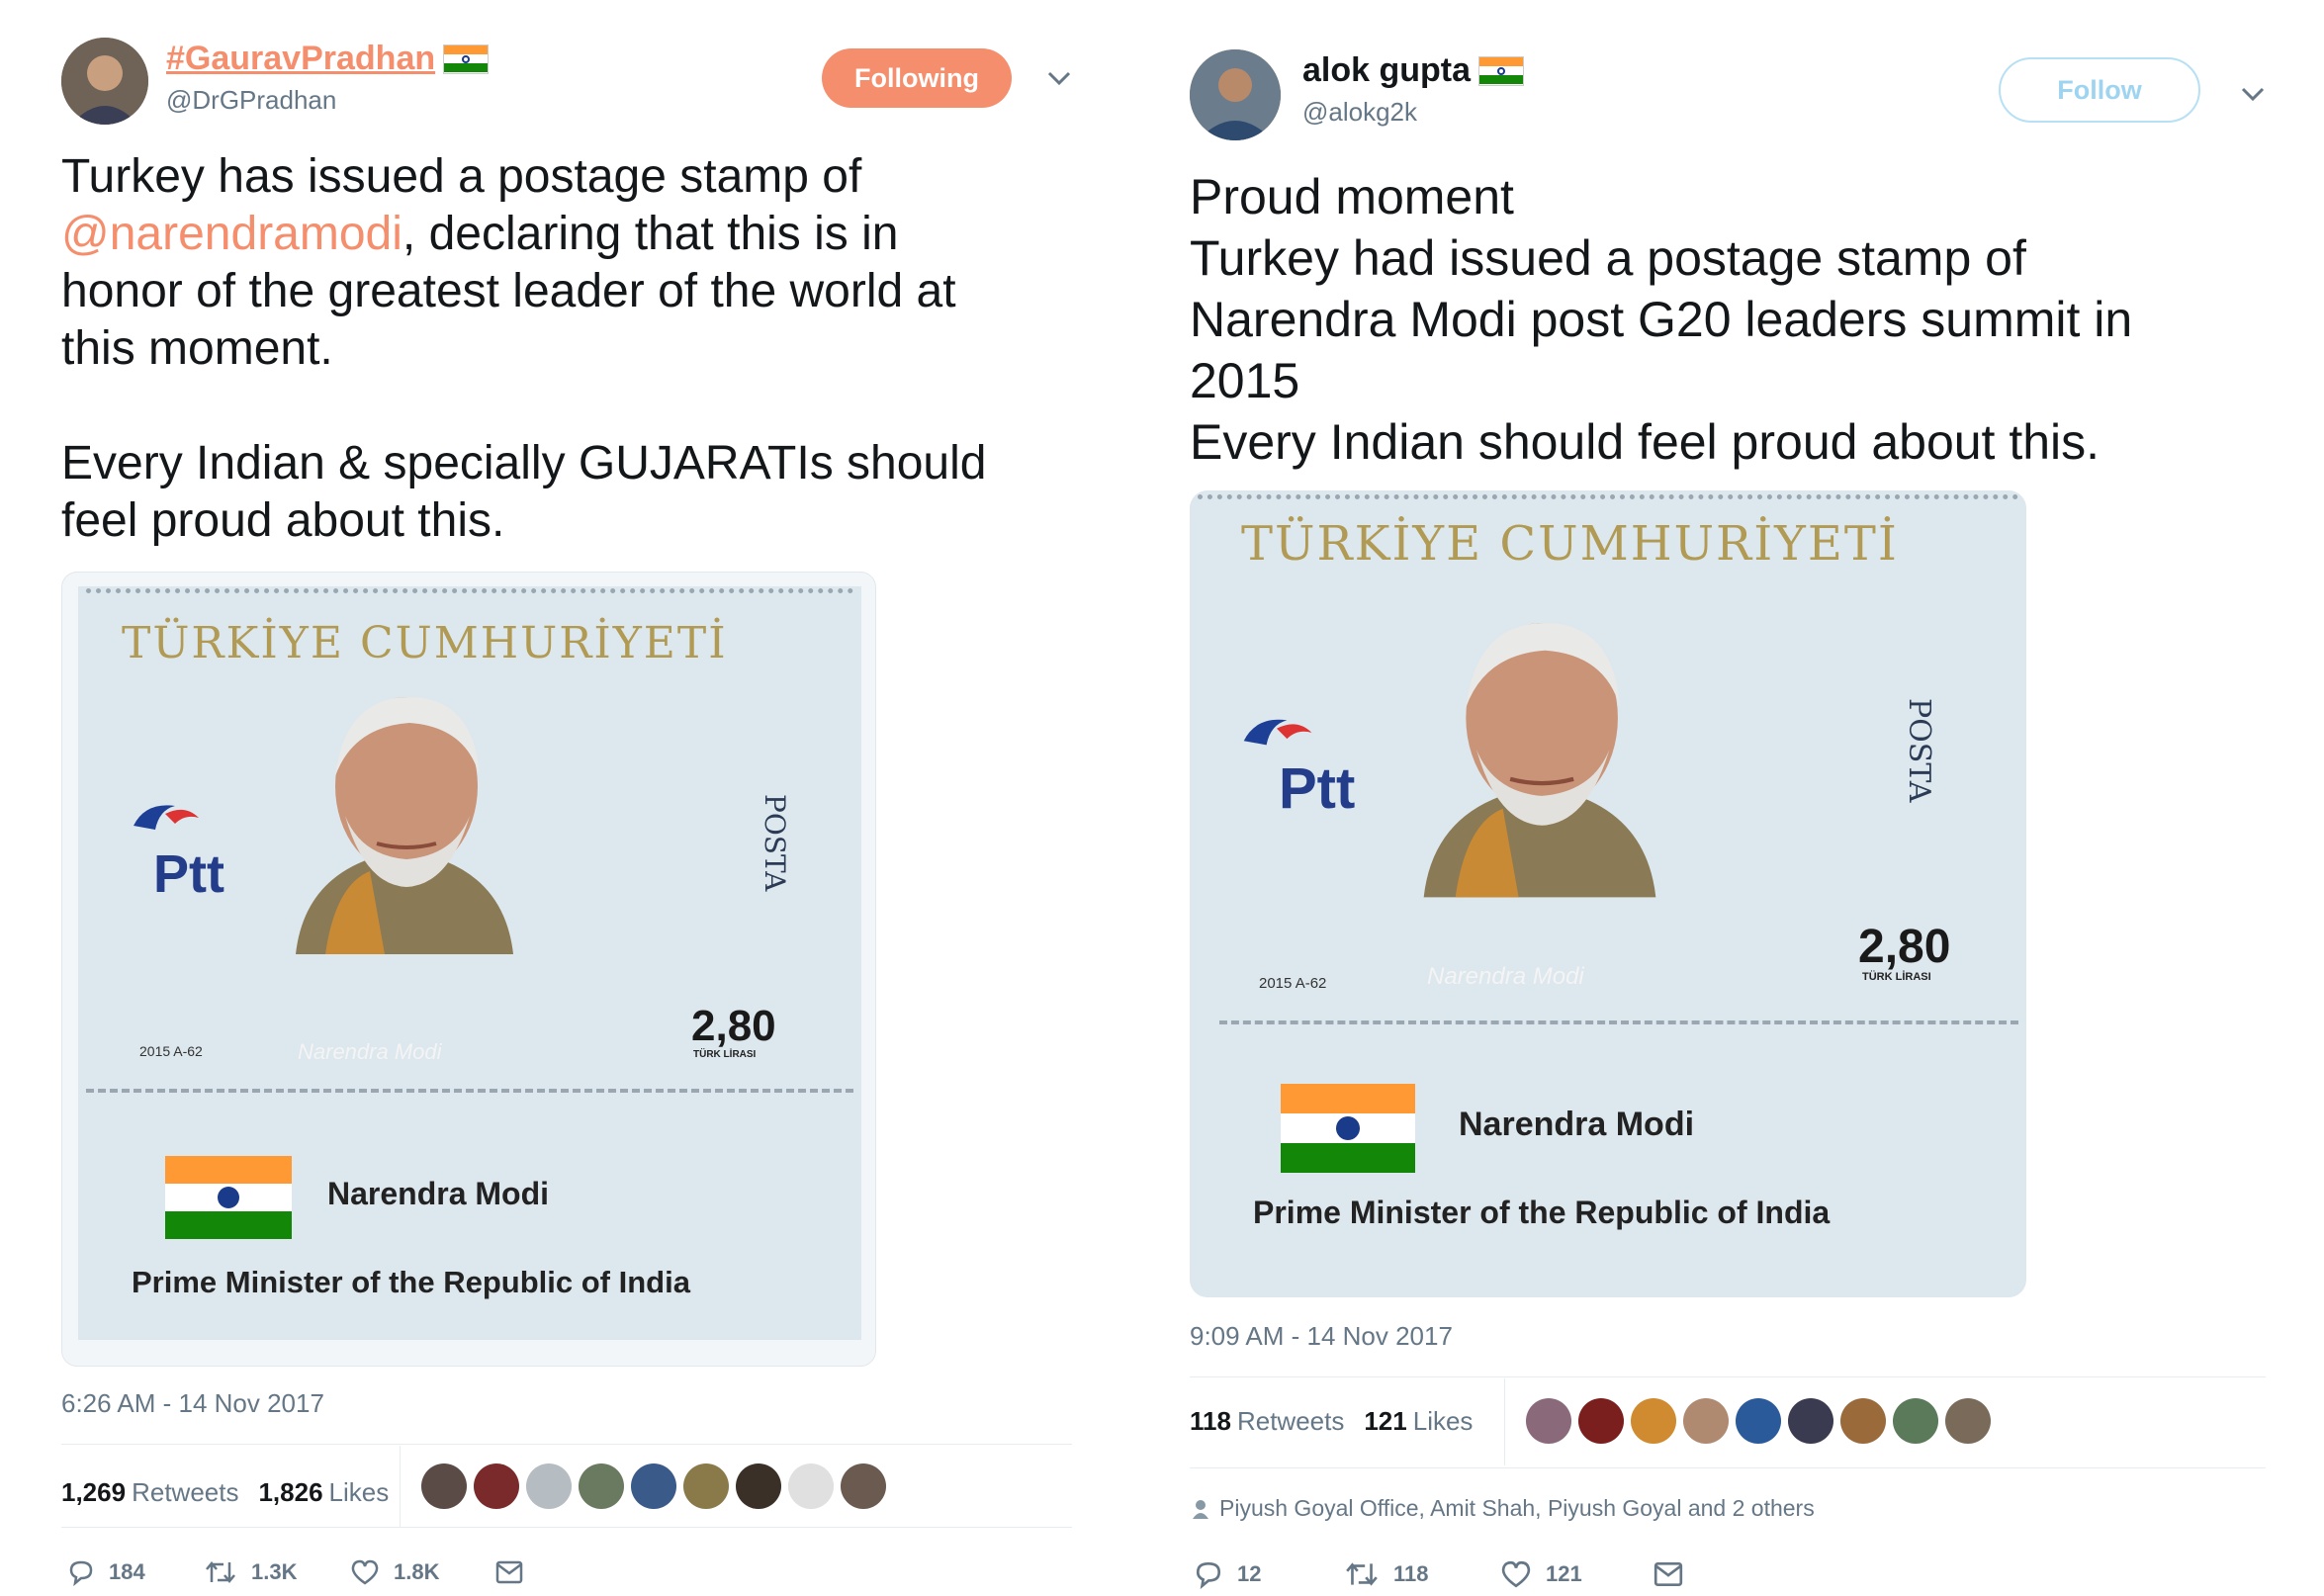 This screenshot has height=1596, width=2324. What do you see at coordinates (231, 234) in the screenshot?
I see `mention-link: @narendramodi` at bounding box center [231, 234].